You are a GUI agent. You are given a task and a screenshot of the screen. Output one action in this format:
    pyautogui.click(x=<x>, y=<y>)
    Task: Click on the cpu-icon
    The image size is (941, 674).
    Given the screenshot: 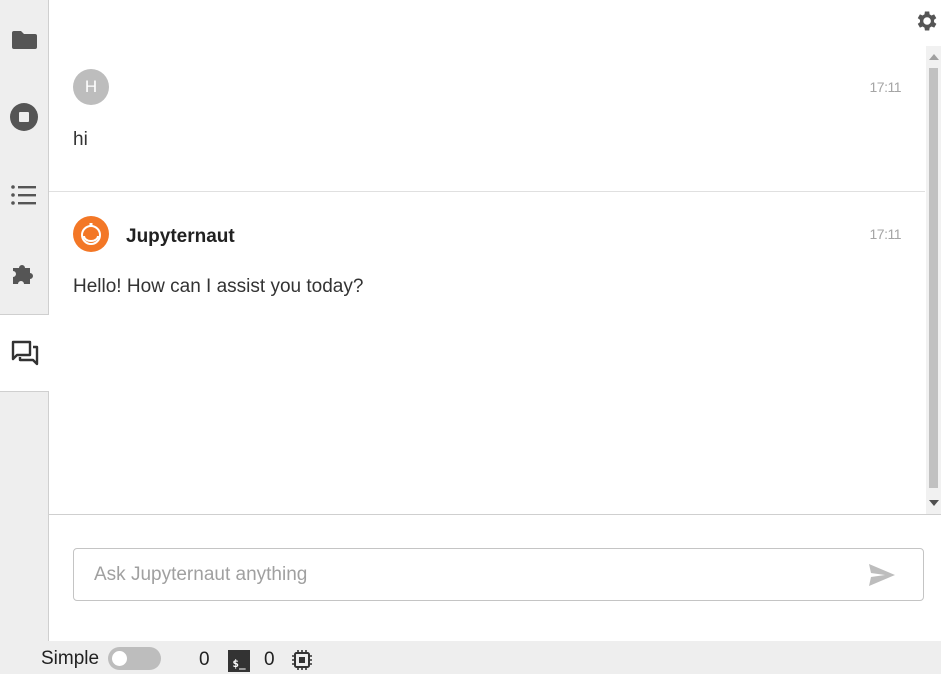 What is the action you would take?
    pyautogui.click(x=302, y=660)
    